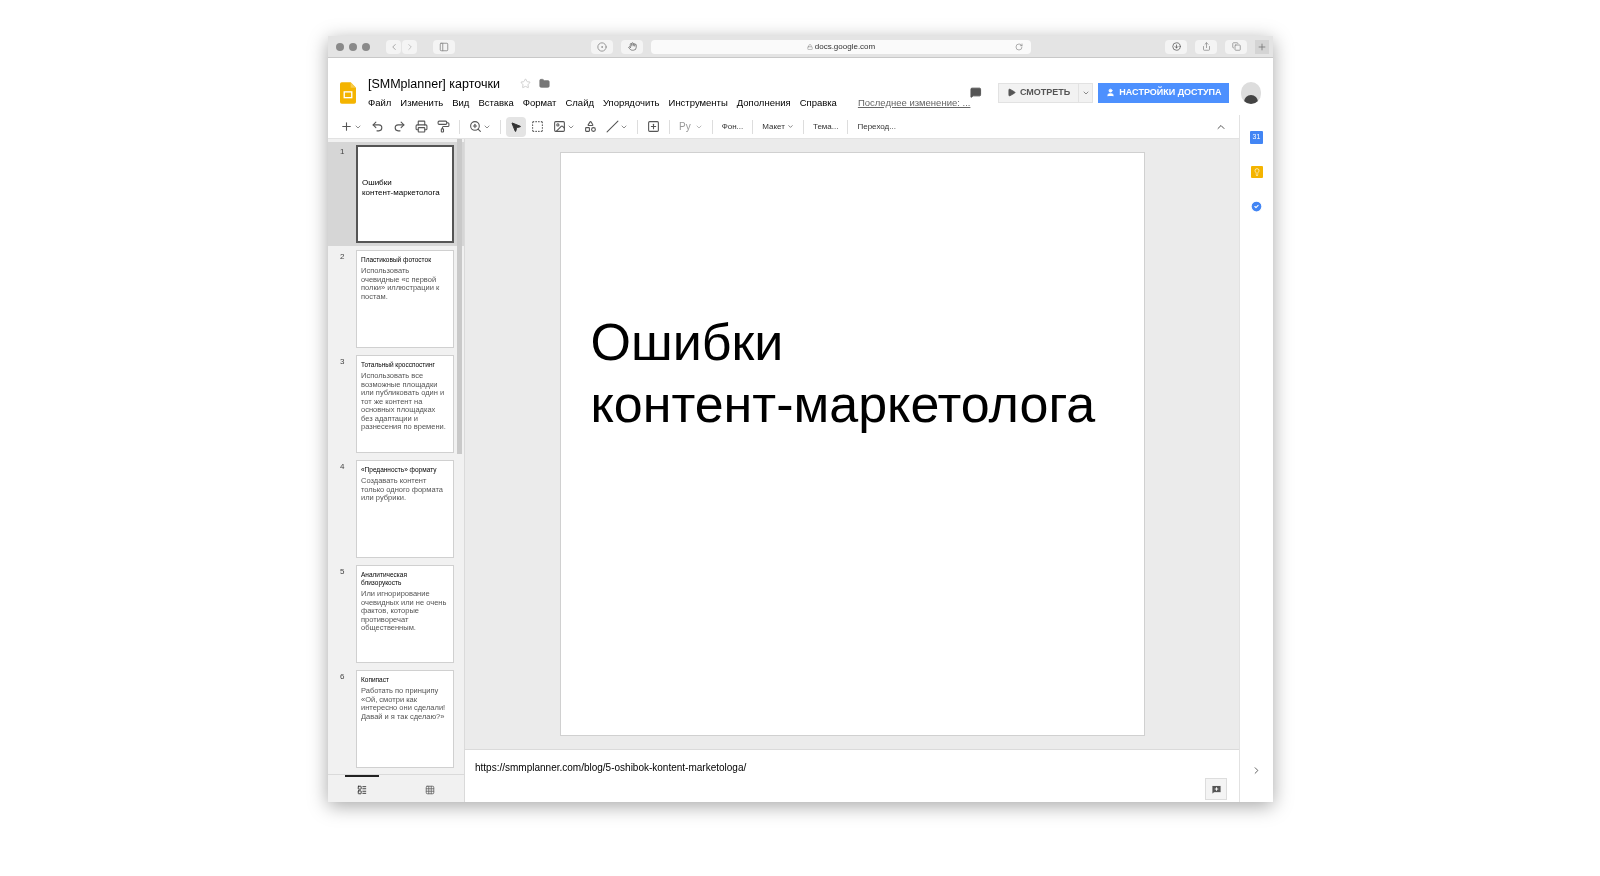  I want to click on downloads-button, so click(1176, 46).